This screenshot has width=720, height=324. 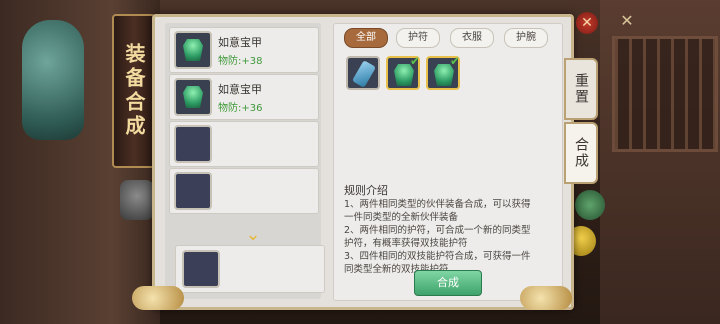 What do you see at coordinates (244, 97) in the screenshot?
I see `list-item: 如意宝甲 物防:+36` at bounding box center [244, 97].